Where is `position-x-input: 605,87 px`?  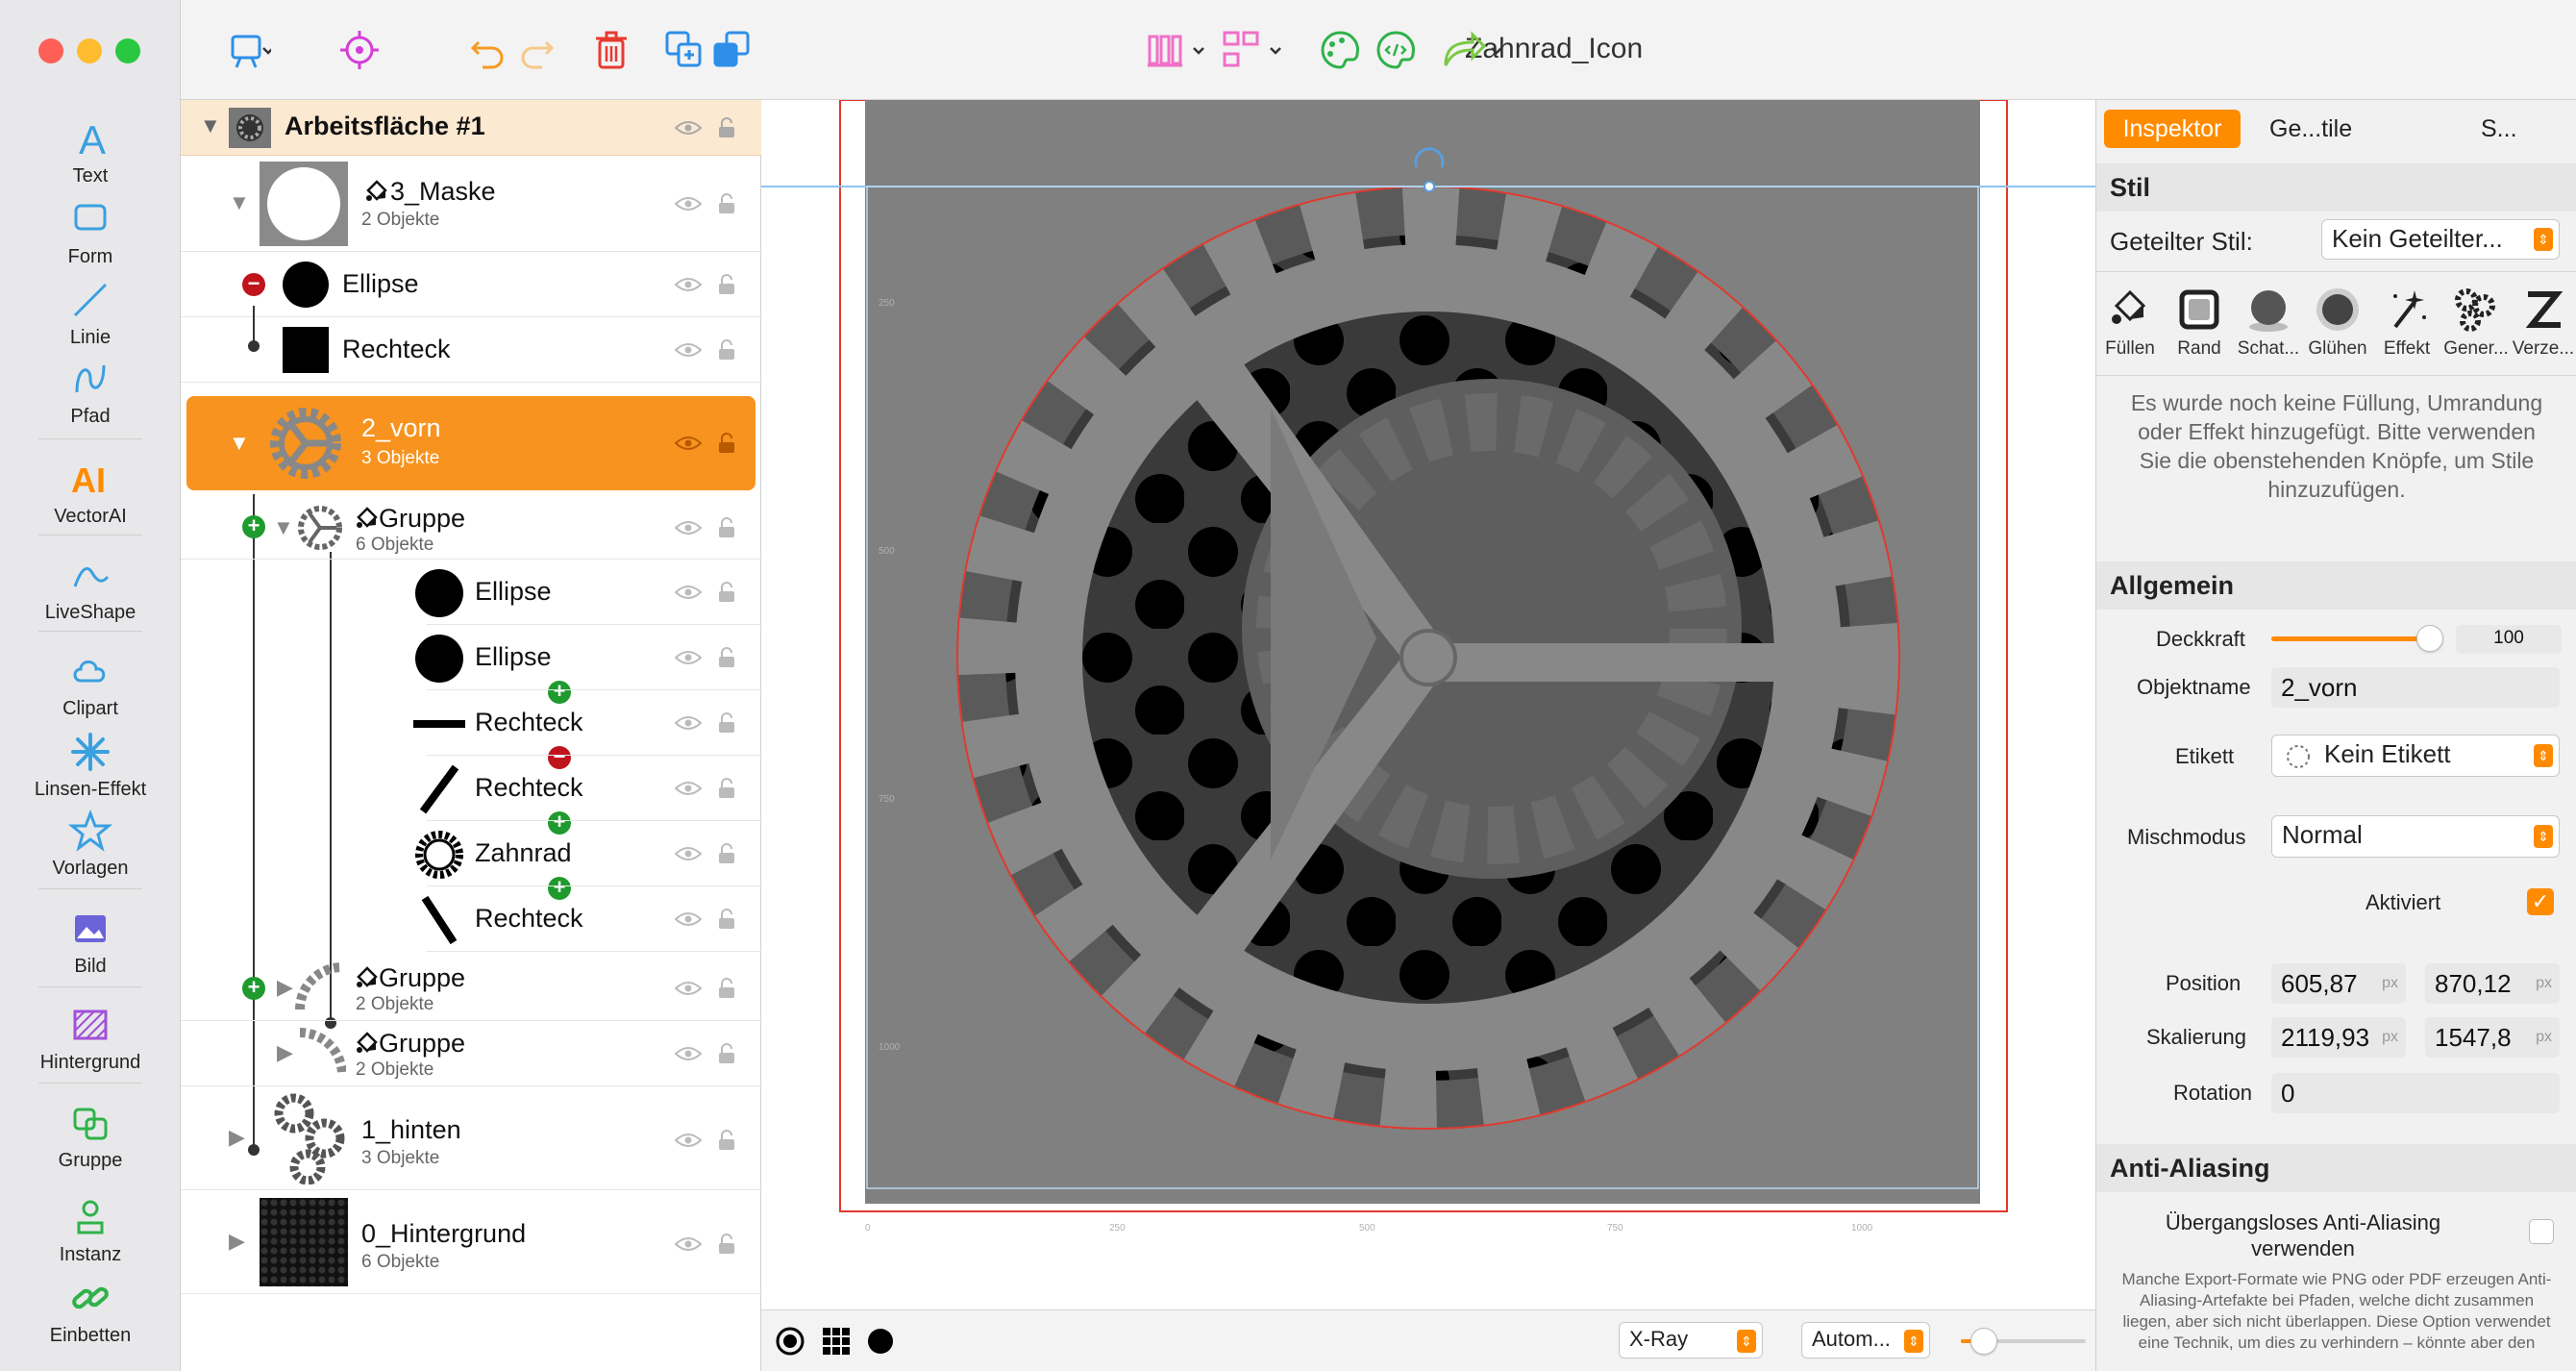
position-x-input: 605,87 px is located at coordinates (2338, 983).